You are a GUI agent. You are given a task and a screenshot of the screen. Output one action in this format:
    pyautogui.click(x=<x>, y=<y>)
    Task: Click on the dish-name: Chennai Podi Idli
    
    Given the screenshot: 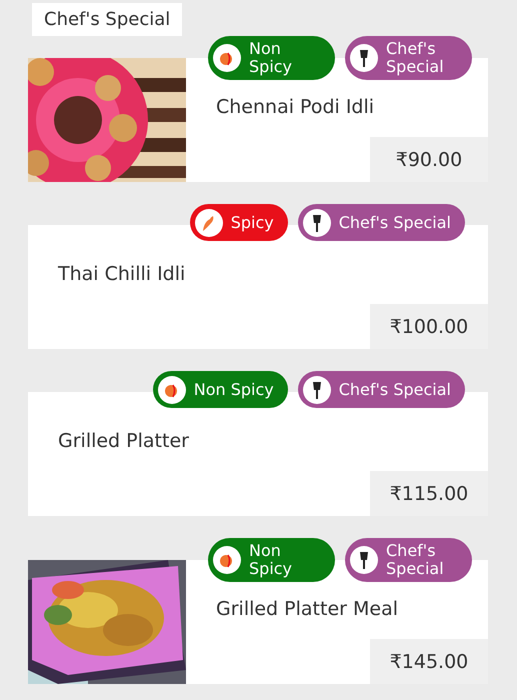 What is the action you would take?
    pyautogui.click(x=296, y=107)
    